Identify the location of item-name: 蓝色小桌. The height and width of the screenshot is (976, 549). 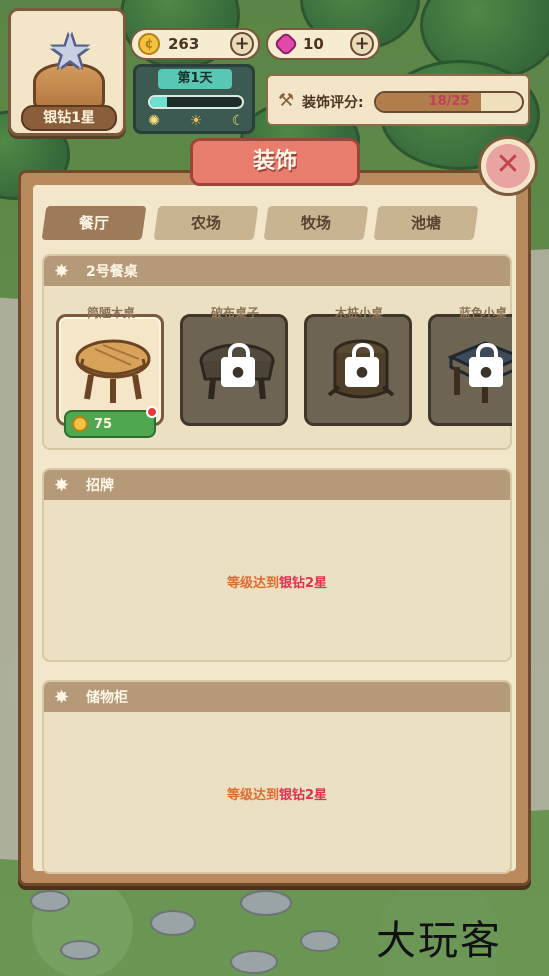
(482, 313).